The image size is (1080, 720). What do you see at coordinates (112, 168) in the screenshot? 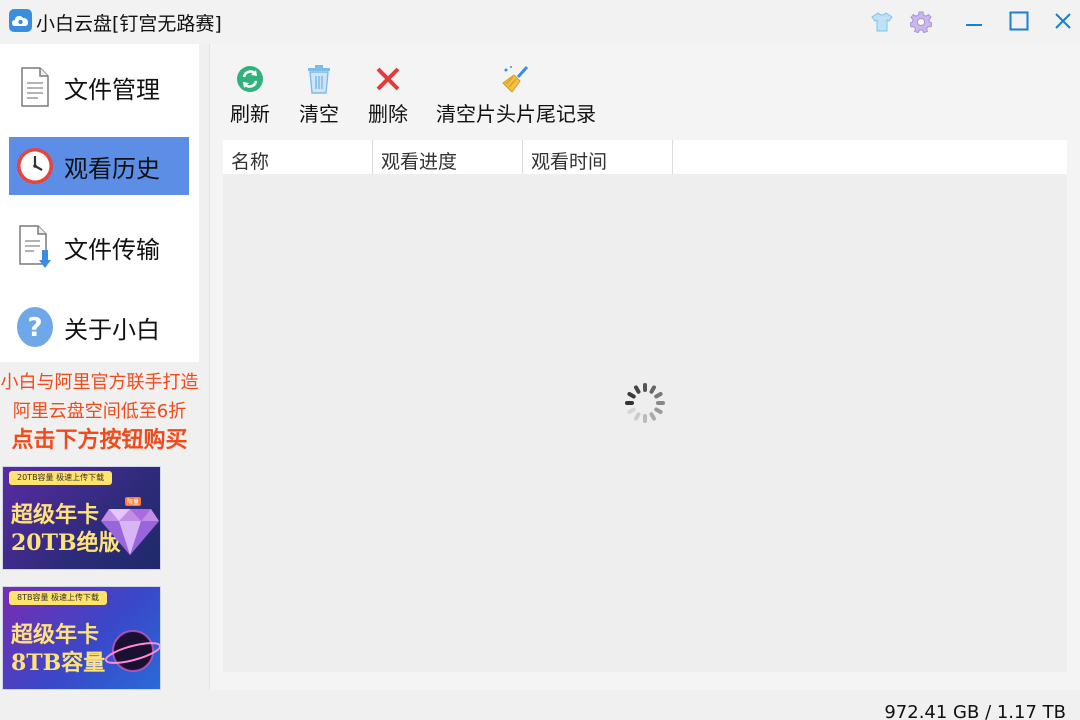
I see `sidebar-item-label: 观看历史` at bounding box center [112, 168].